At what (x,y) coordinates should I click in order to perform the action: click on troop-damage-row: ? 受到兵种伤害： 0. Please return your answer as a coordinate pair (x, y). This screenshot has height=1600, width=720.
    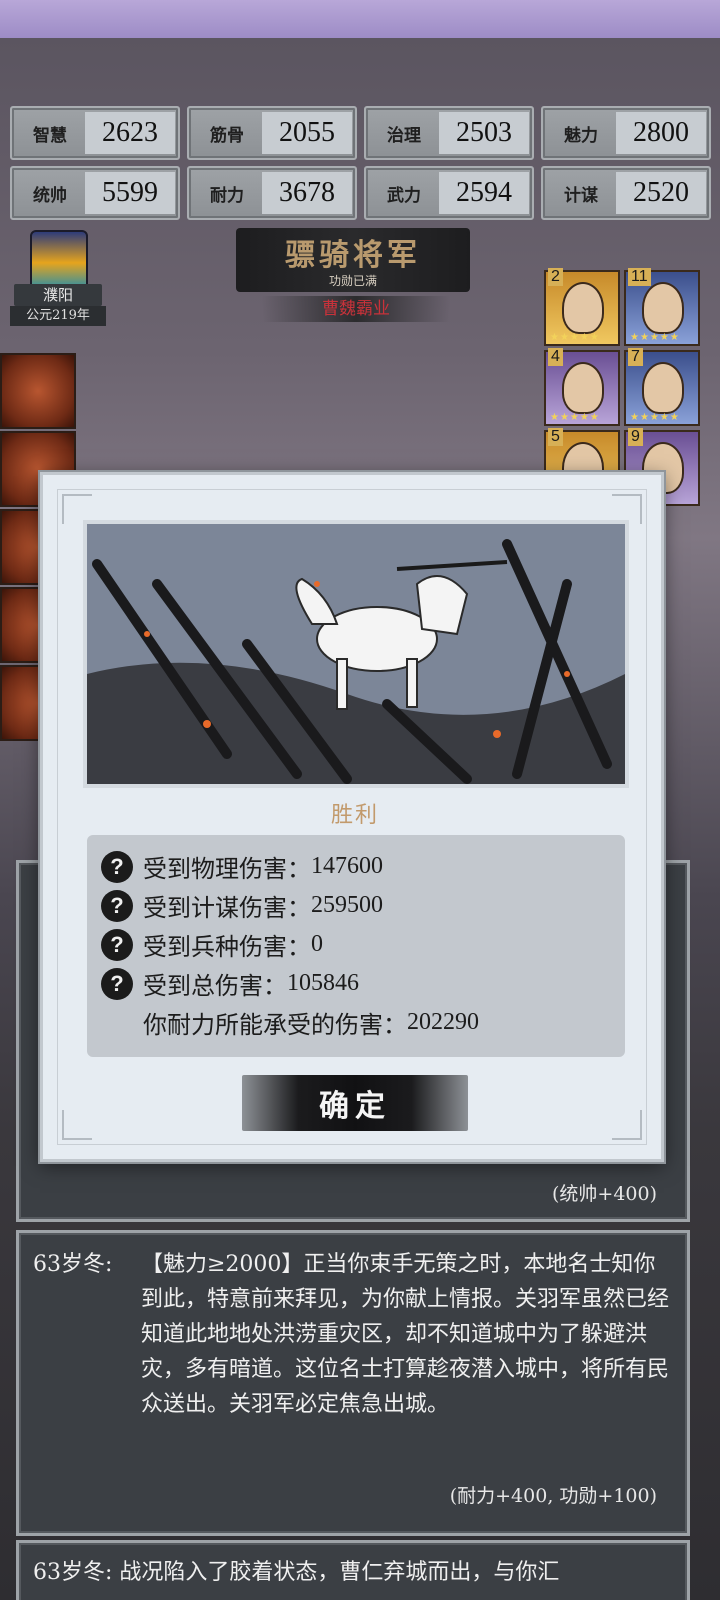
    Looking at the image, I should click on (356, 944).